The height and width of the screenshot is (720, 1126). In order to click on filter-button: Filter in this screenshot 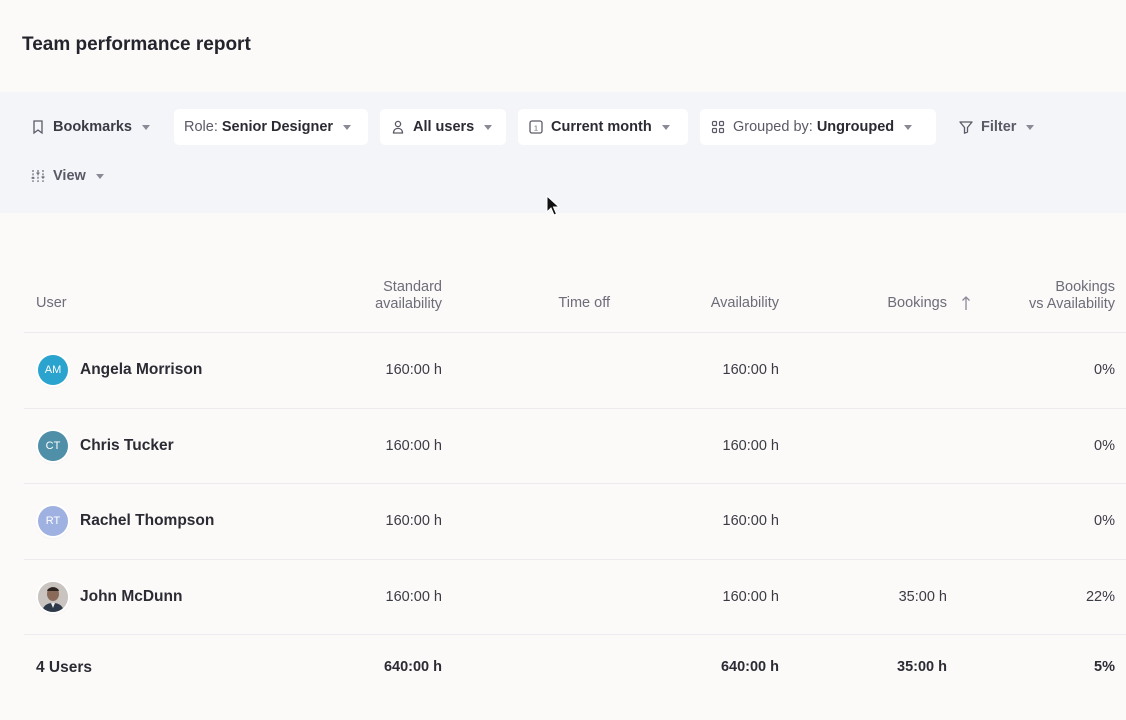, I will do `click(996, 127)`.